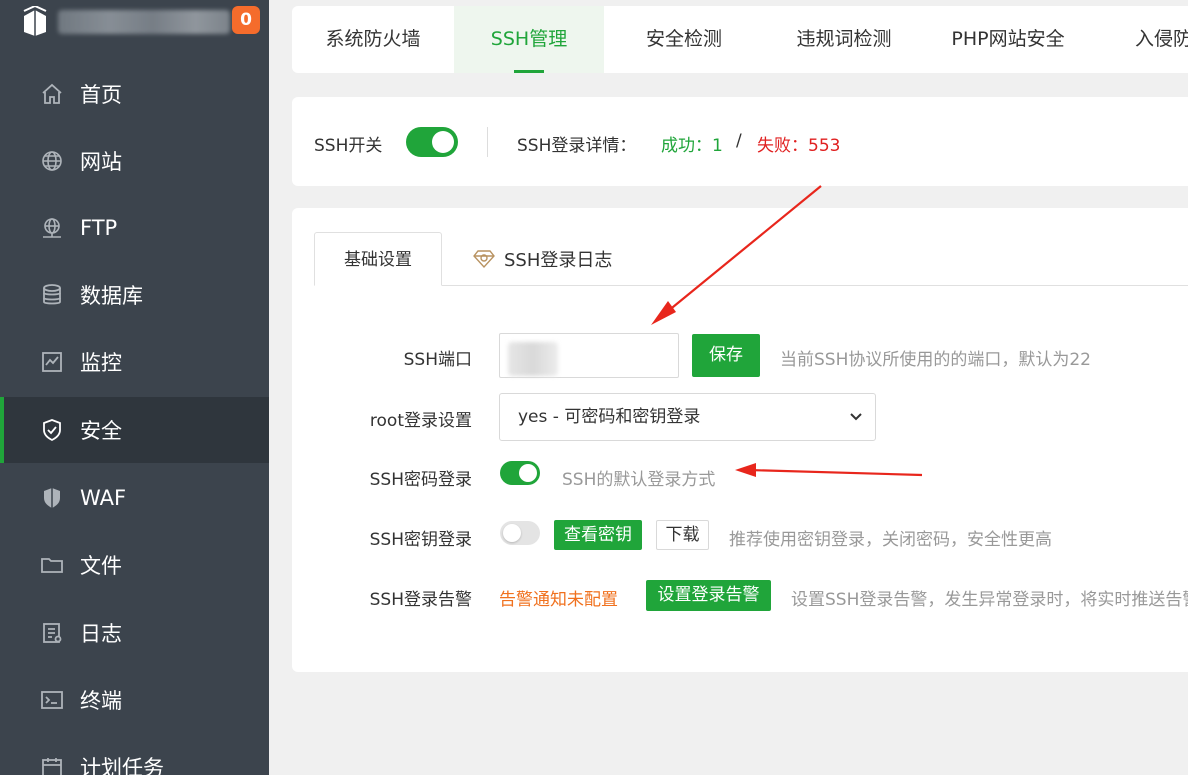  Describe the element at coordinates (52, 633) in the screenshot. I see `log-icon` at that location.